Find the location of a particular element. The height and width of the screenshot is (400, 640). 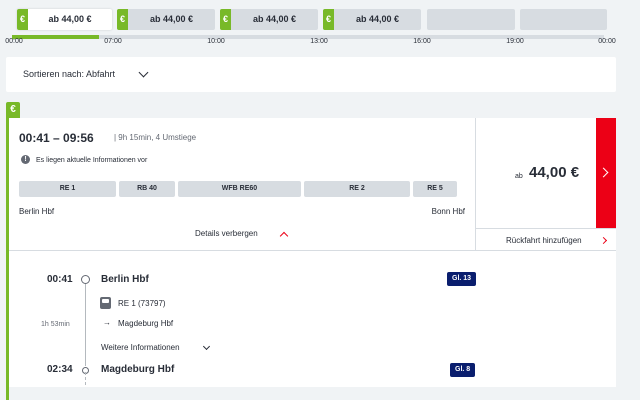

time-slot-2: € ab 44,00 € is located at coordinates (166, 19).